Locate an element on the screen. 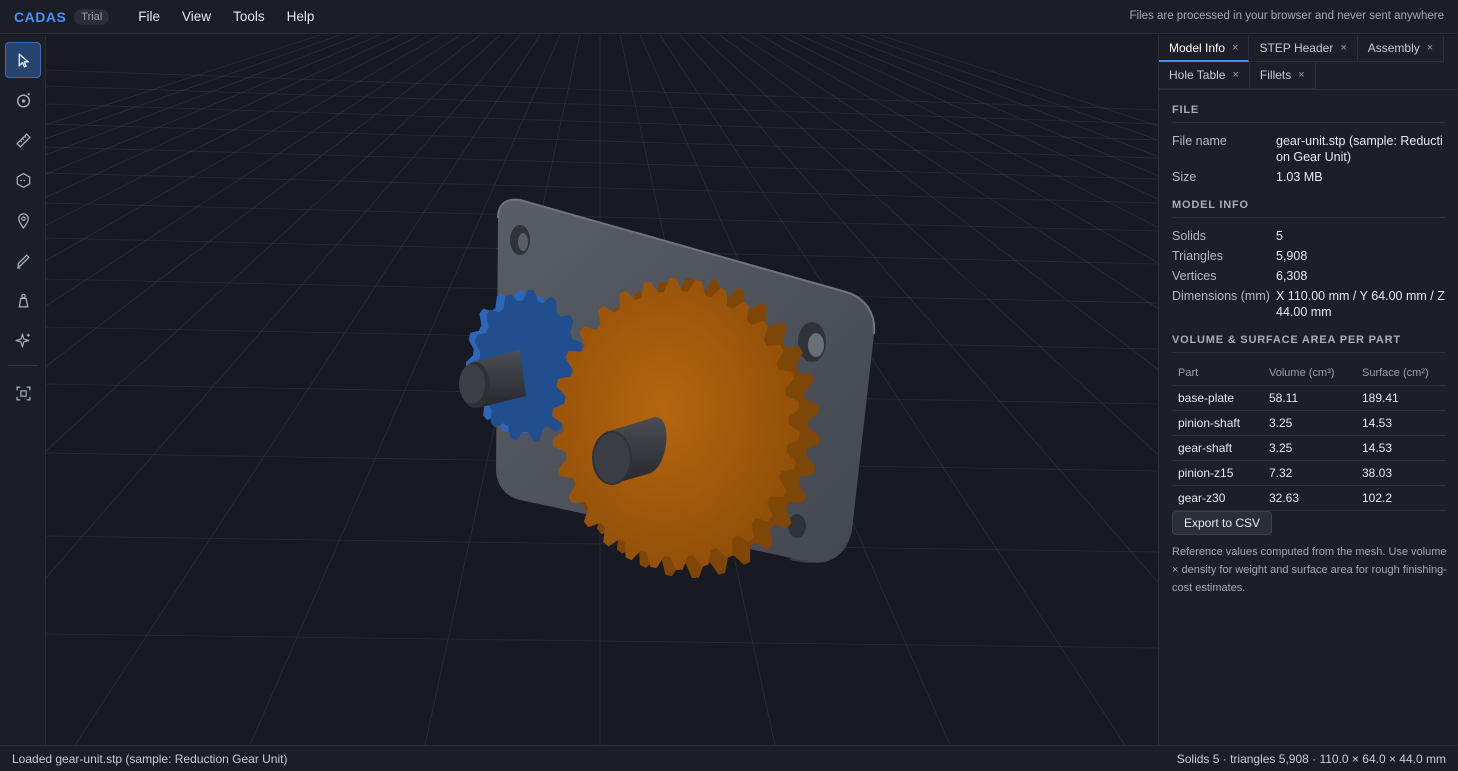  toolbar-divider is located at coordinates (23, 365).